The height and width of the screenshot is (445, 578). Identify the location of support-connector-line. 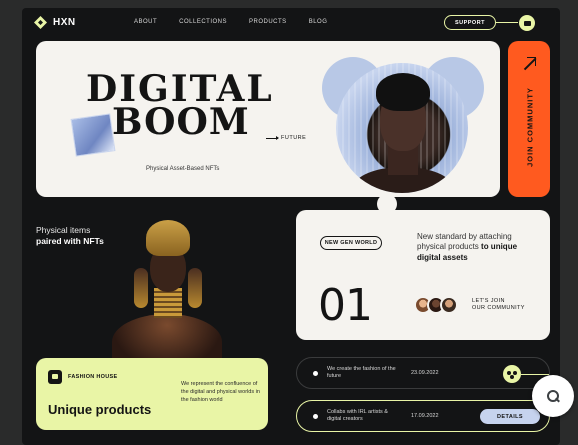
(507, 22).